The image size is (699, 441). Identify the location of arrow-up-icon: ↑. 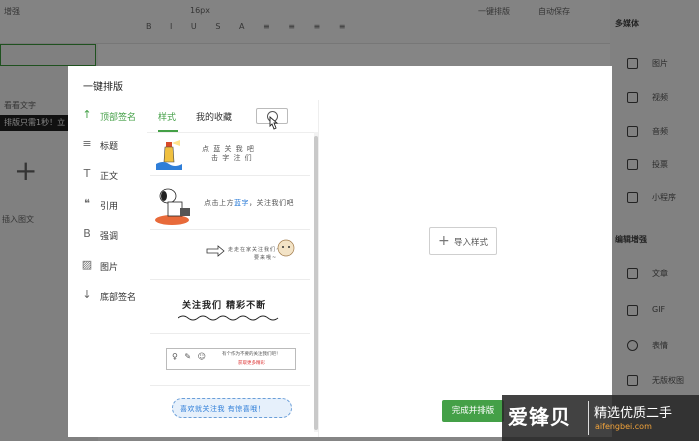
(87, 114).